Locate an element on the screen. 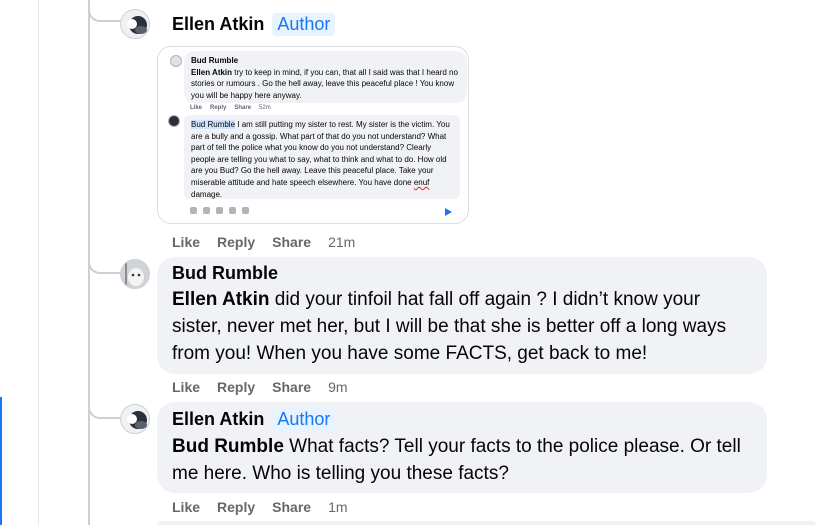 The image size is (816, 525). emoji-icon is located at coordinates (206, 210).